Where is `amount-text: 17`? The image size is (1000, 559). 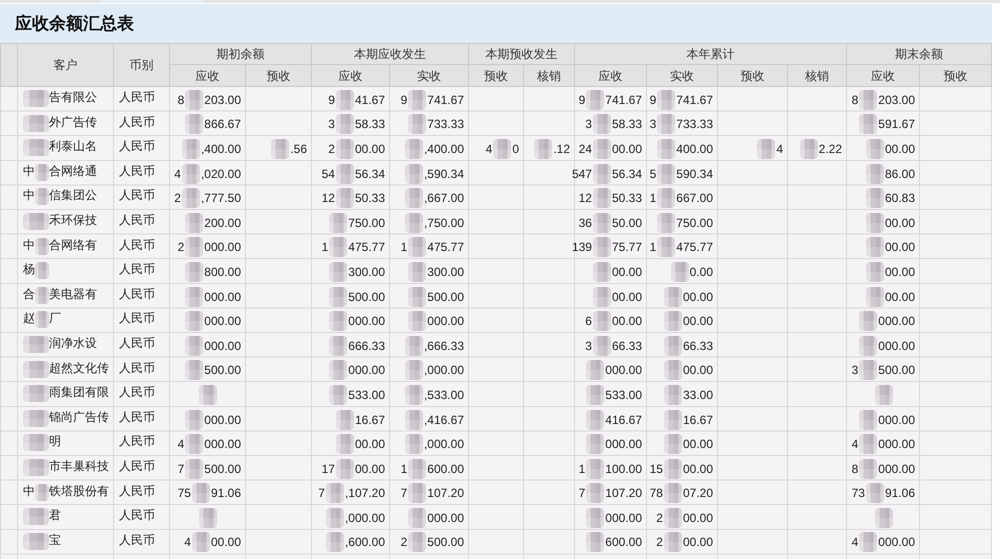 amount-text: 17 is located at coordinates (328, 469).